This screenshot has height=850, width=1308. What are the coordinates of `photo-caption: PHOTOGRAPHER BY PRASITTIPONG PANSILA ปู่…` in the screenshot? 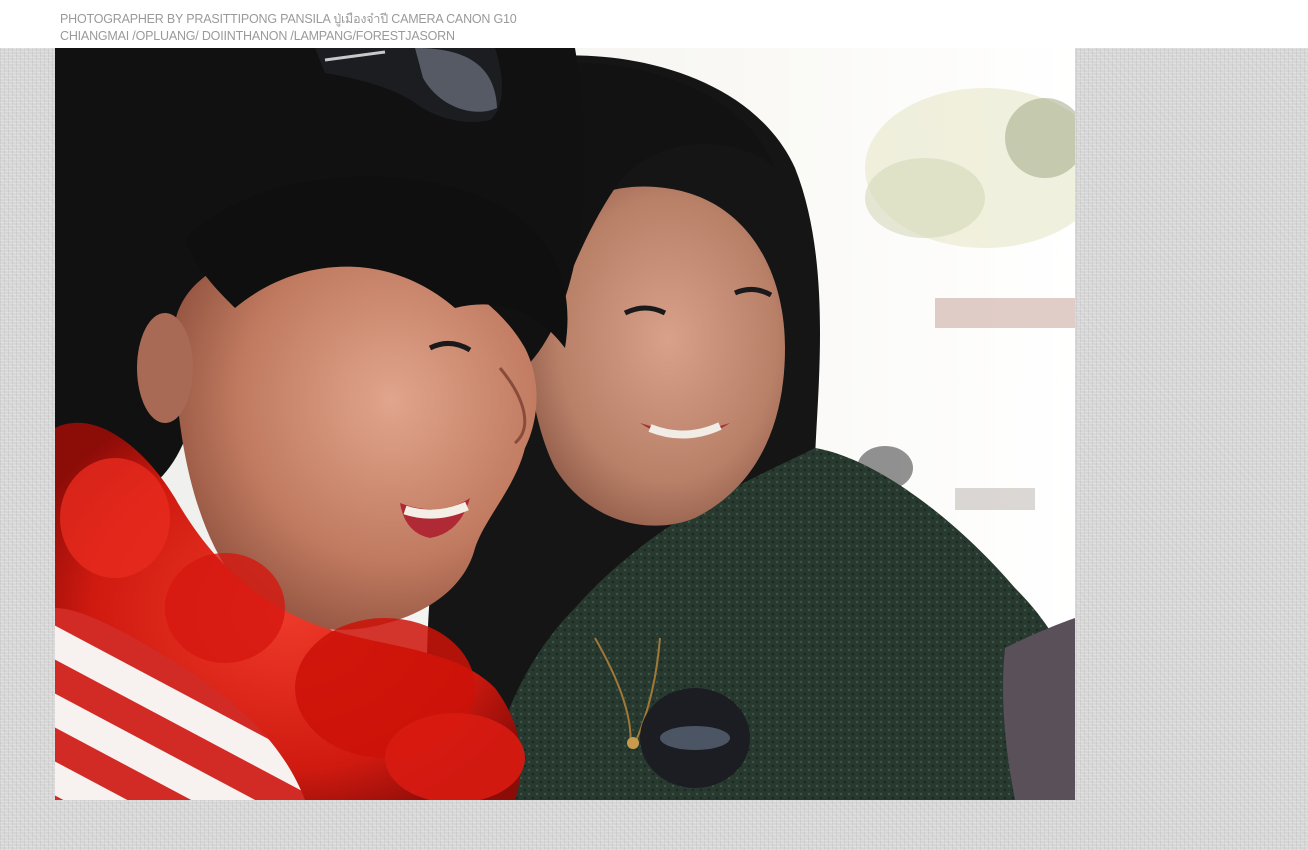 It's located at (288, 28).